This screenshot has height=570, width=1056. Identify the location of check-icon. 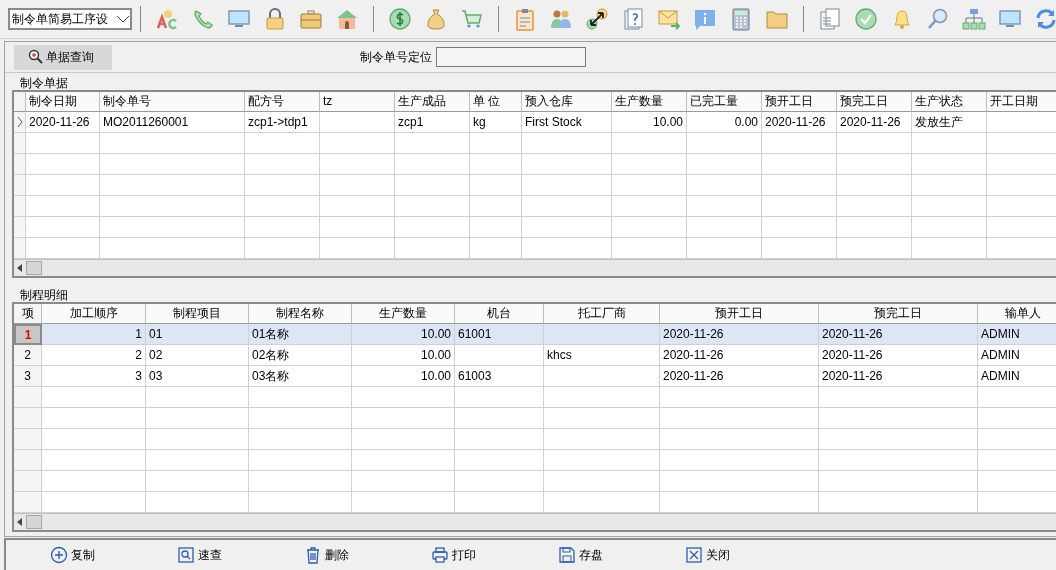
(866, 19).